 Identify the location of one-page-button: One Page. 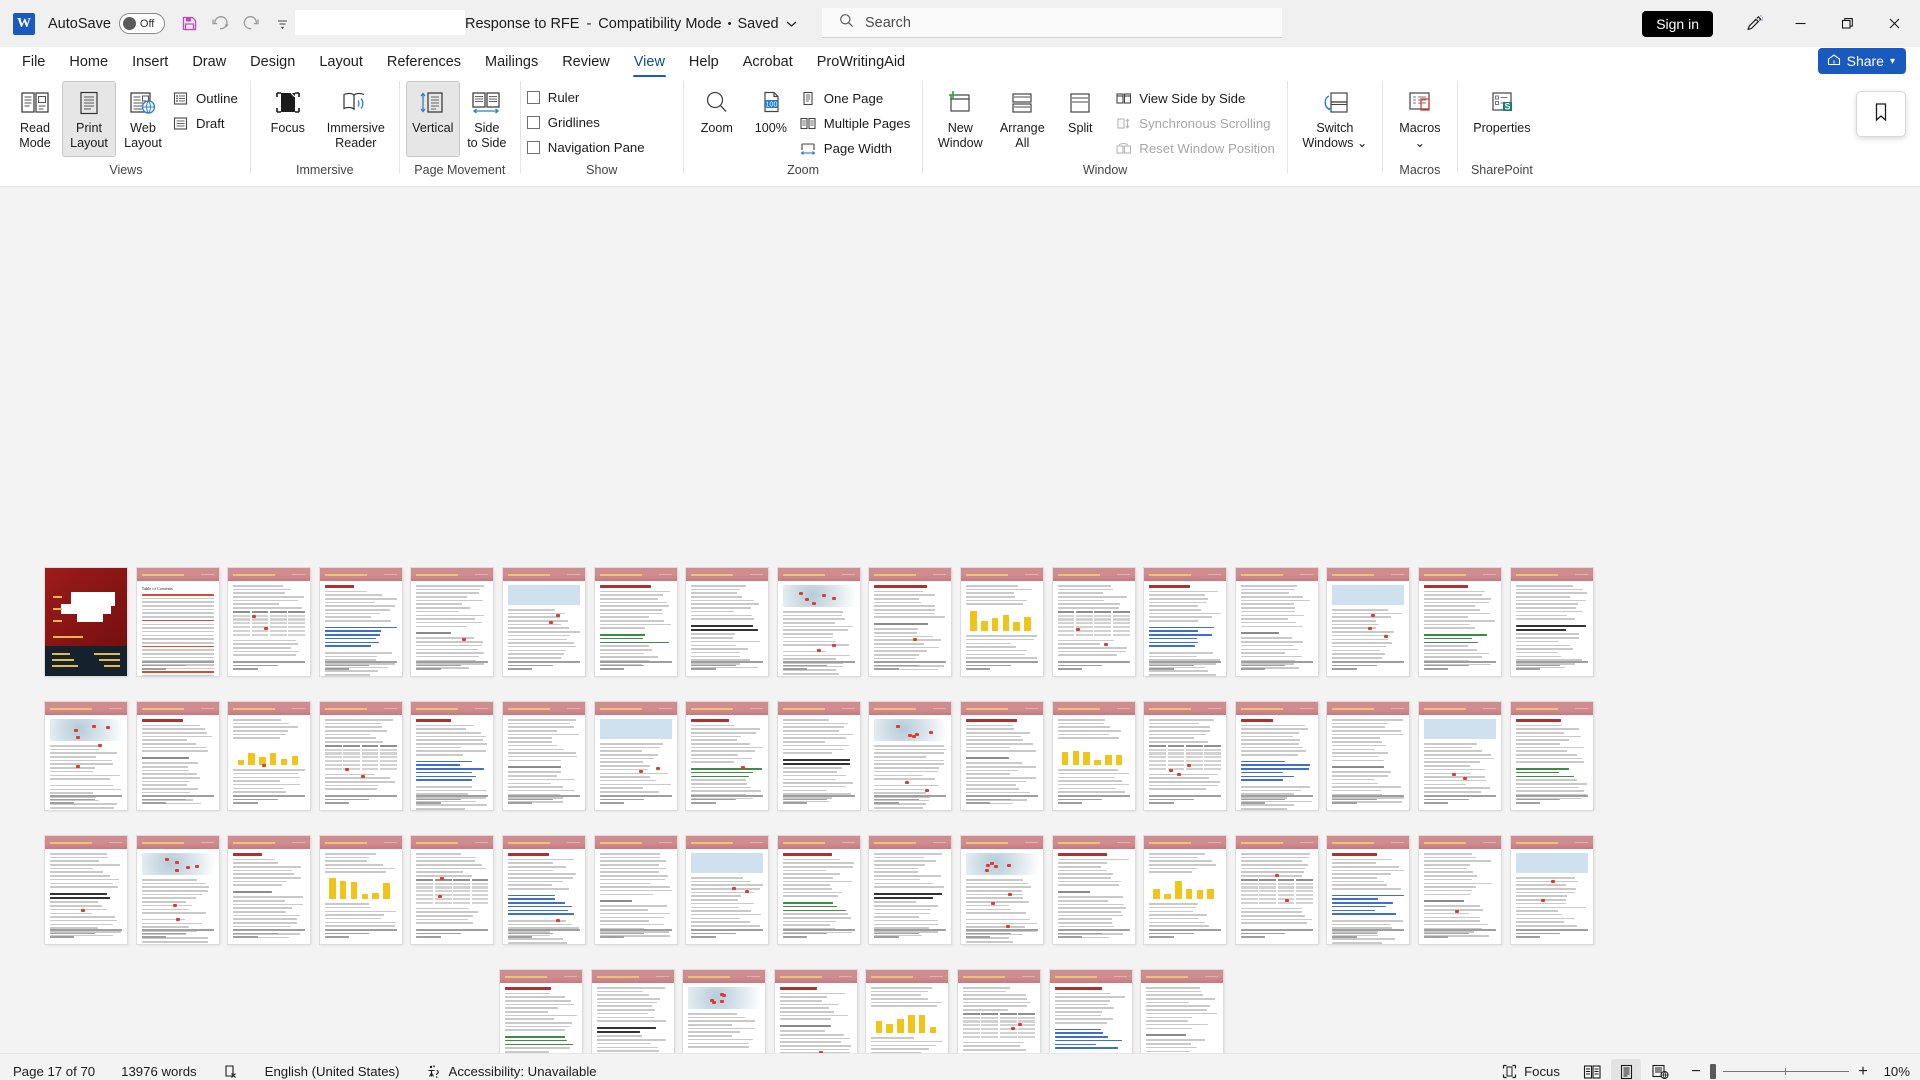
(857, 98).